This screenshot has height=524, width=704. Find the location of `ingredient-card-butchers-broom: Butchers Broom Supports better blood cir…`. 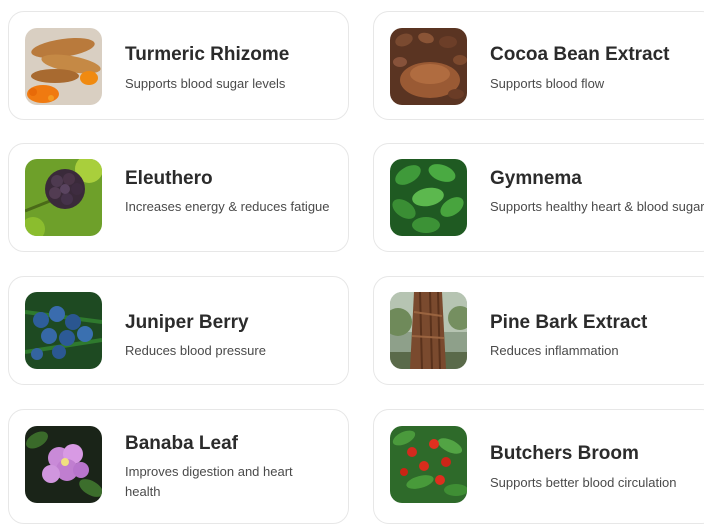

ingredient-card-butchers-broom: Butchers Broom Supports better blood cir… is located at coordinates (538, 466).